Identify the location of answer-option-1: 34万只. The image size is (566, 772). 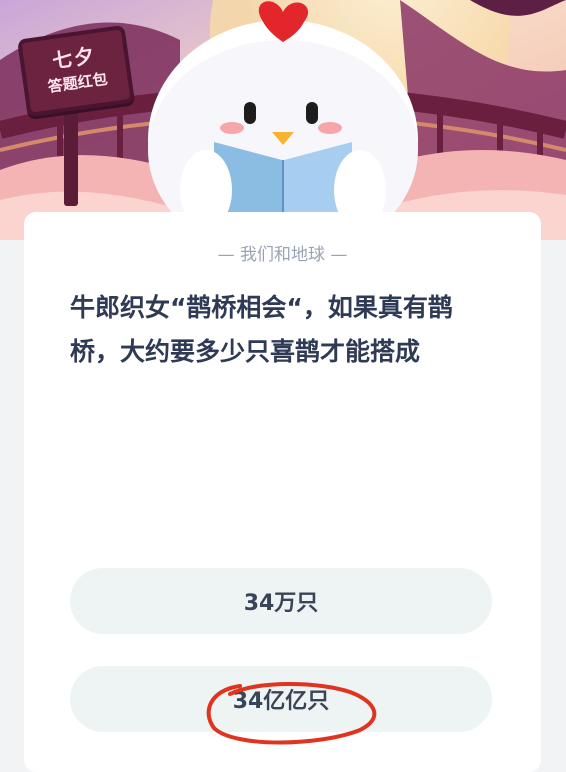
(281, 601).